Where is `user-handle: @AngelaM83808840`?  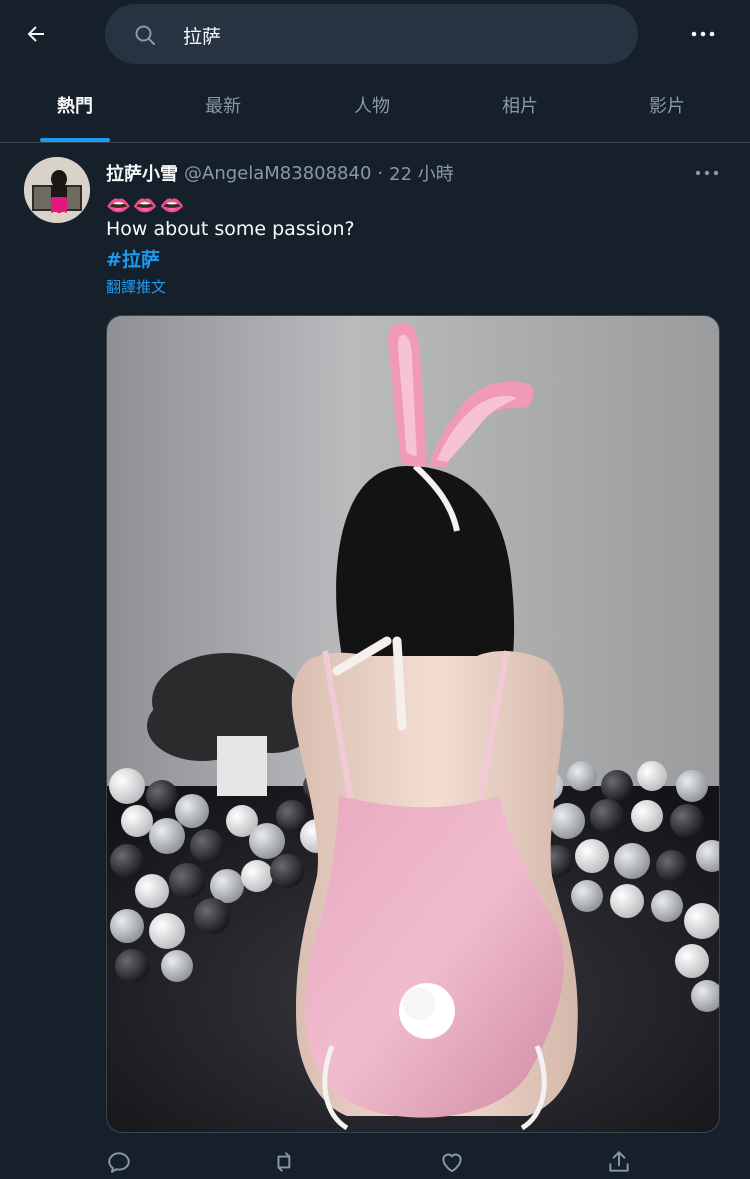 user-handle: @AngelaM83808840 is located at coordinates (277, 173).